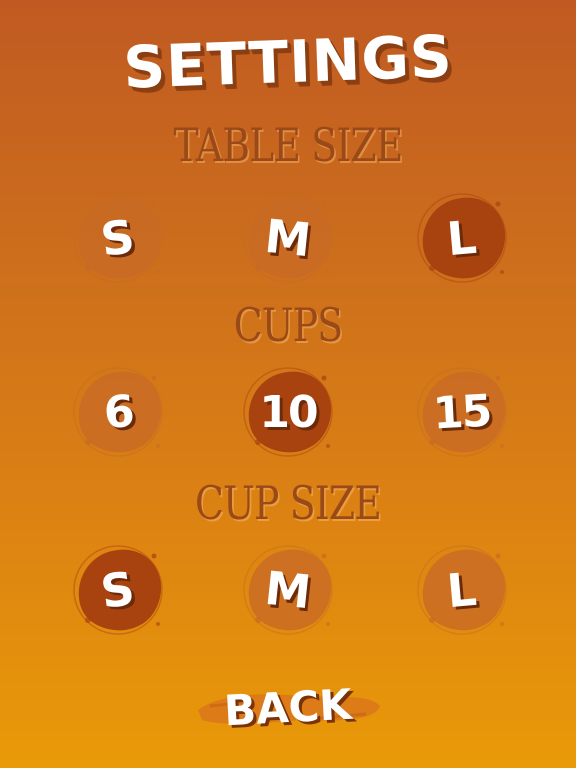 This screenshot has height=768, width=576. What do you see at coordinates (118, 590) in the screenshot?
I see `cup-size-option-s: S` at bounding box center [118, 590].